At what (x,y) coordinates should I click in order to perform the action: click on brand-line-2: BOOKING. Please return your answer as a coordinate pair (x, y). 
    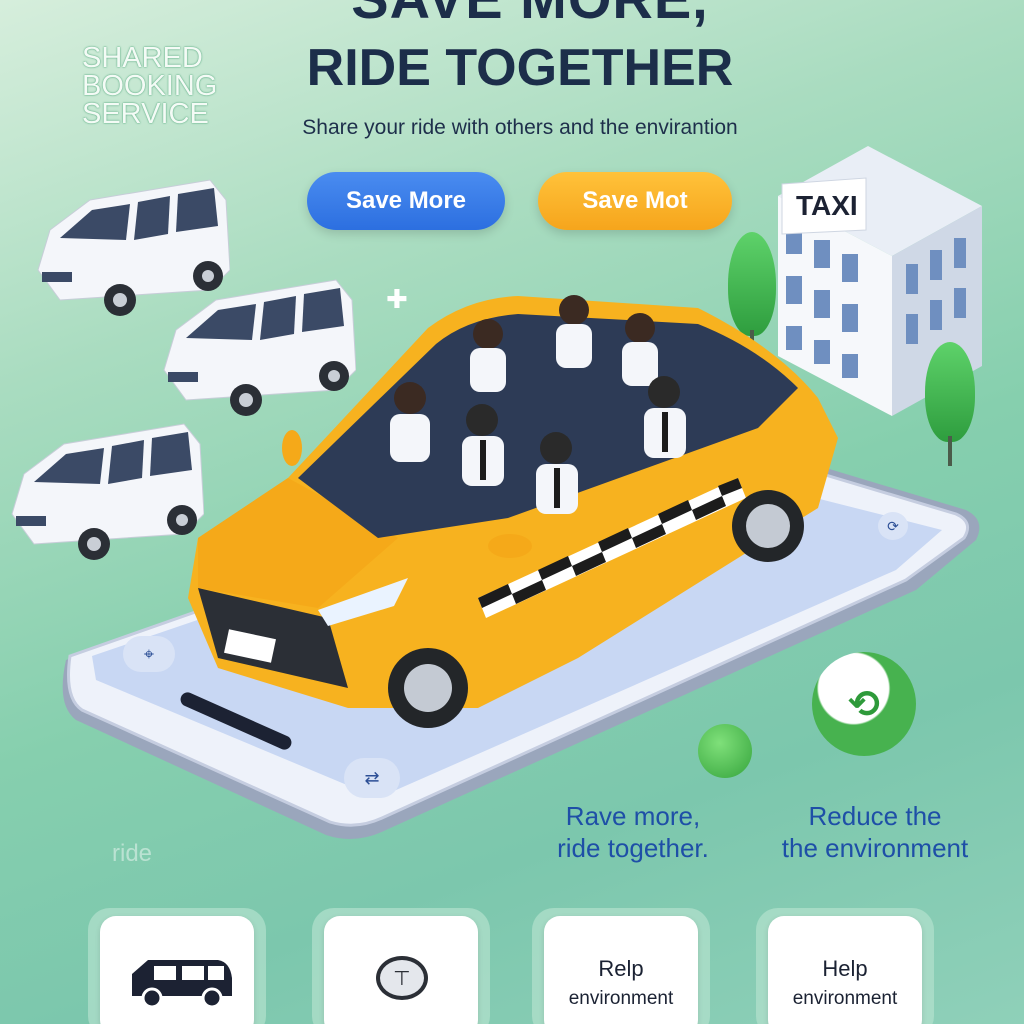
    Looking at the image, I should click on (150, 86).